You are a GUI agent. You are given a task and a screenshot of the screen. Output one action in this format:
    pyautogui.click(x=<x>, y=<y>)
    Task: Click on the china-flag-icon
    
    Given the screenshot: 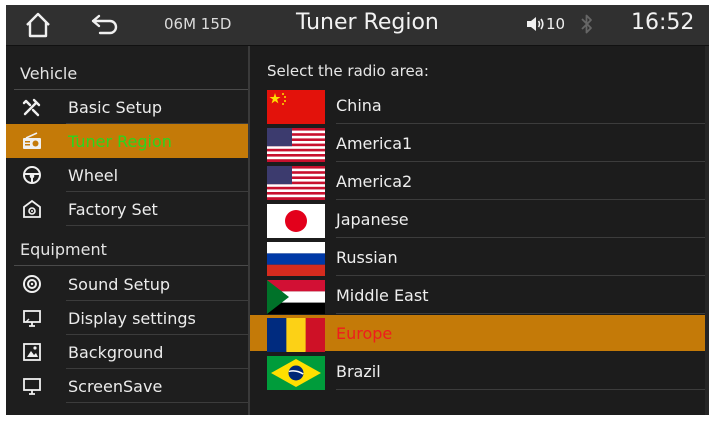 What is the action you would take?
    pyautogui.click(x=296, y=107)
    